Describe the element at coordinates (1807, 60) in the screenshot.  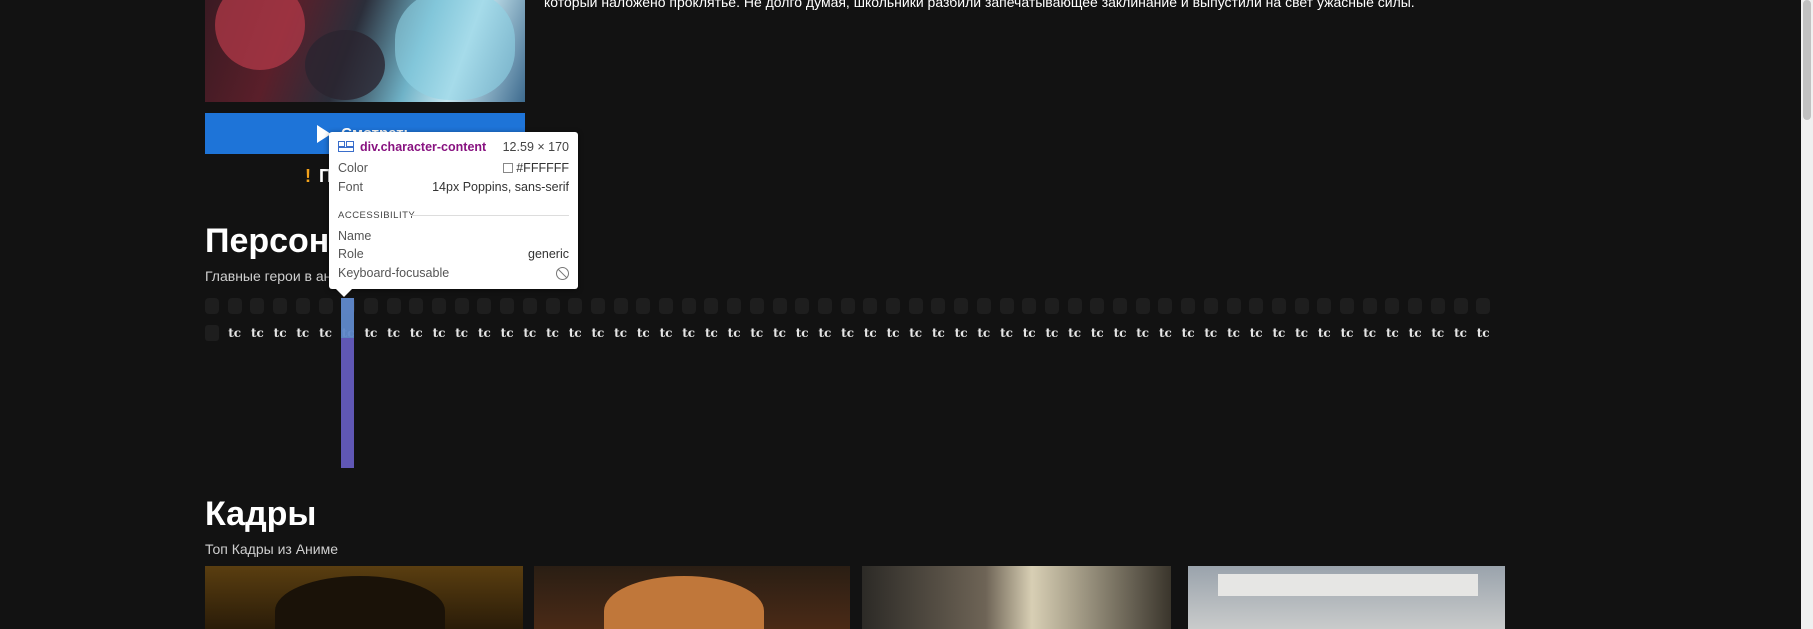
I see `scrollbar-thumb` at that location.